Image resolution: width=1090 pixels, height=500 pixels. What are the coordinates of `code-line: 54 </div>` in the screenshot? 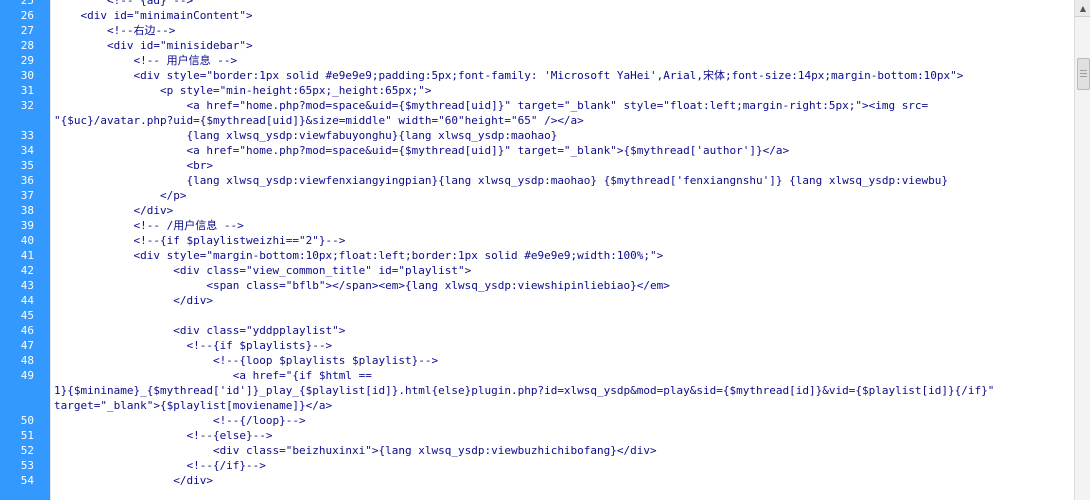 It's located at (537, 480).